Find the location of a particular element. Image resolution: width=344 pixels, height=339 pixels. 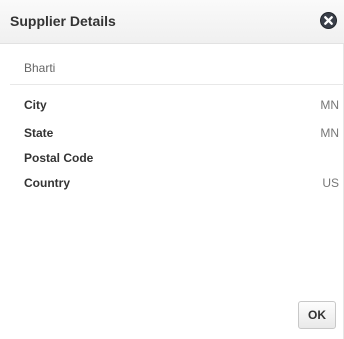

supplier-name-row: Bharti is located at coordinates (177, 68).